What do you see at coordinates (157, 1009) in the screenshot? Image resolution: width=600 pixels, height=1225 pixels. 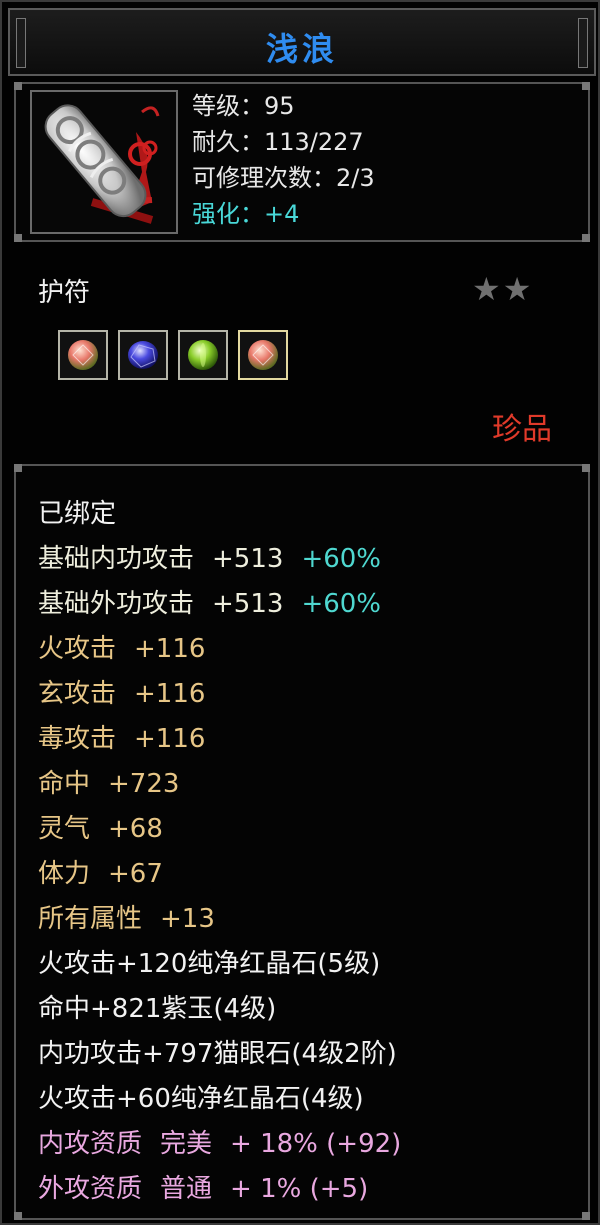 I see `gem-bonus-row-2: 命中+821紫玉(4级)` at bounding box center [157, 1009].